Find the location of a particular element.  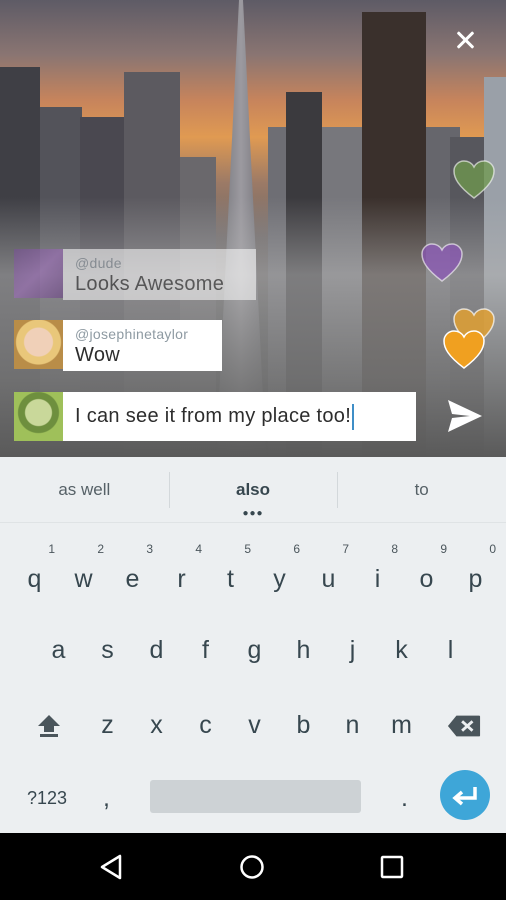

key: d is located at coordinates (156, 650).